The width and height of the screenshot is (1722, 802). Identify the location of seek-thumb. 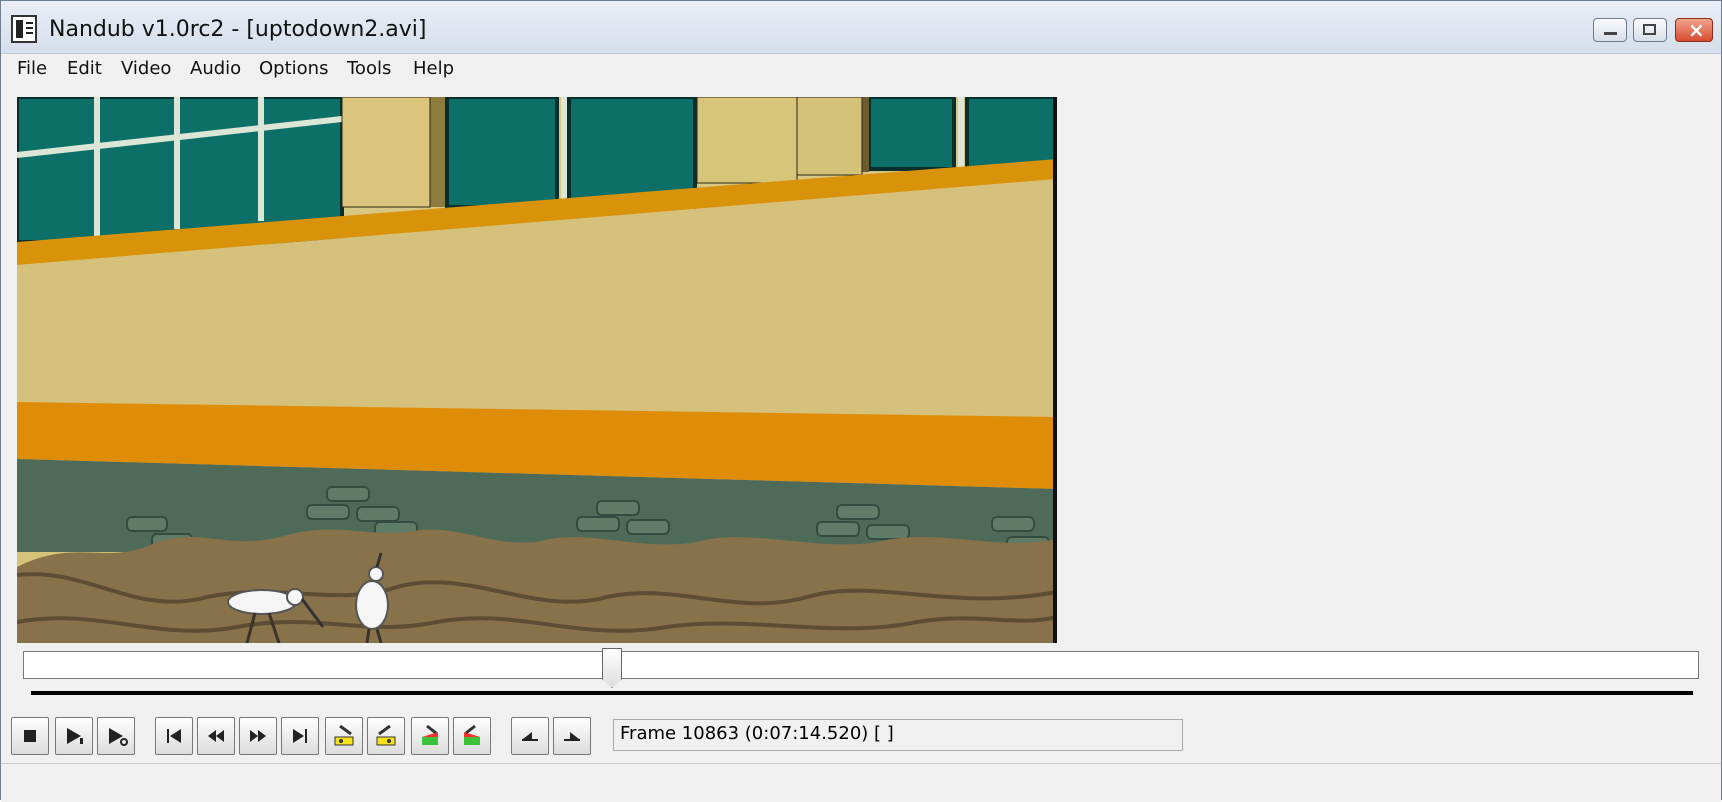
(612, 668).